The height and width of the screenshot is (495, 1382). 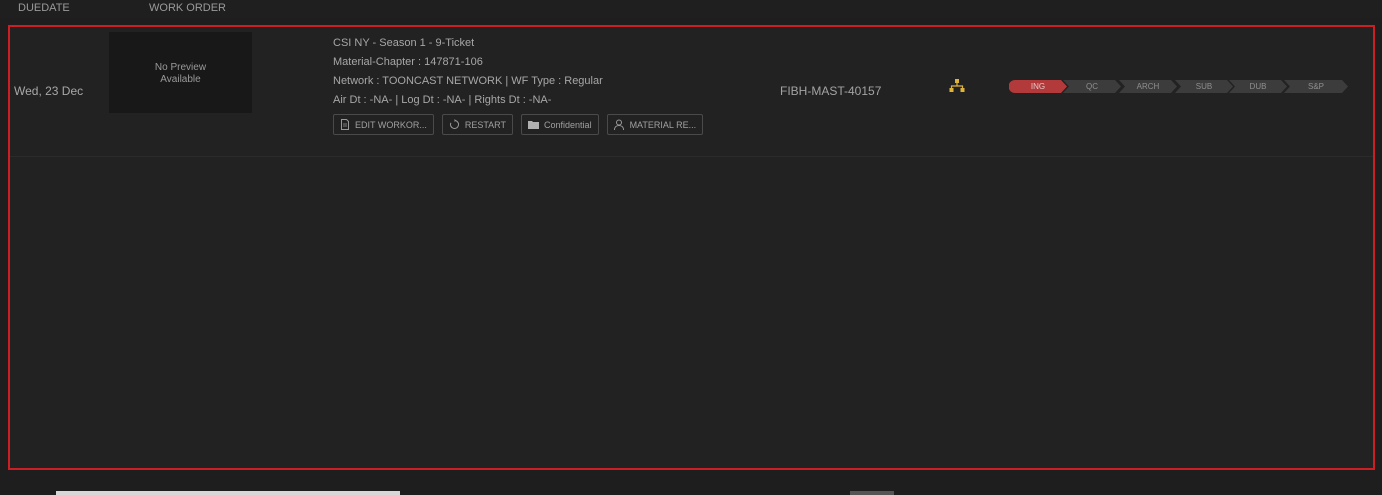 I want to click on work-order-title: CSI NY - Season 1 - 9-Ticket, so click(x=468, y=43).